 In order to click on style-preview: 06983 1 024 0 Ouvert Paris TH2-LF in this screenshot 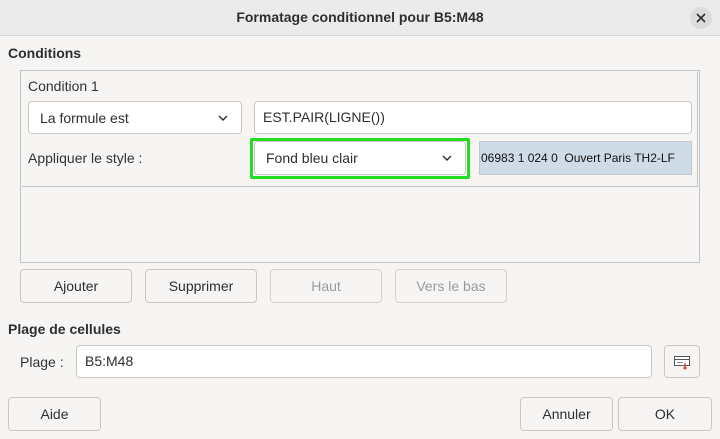, I will do `click(585, 158)`.